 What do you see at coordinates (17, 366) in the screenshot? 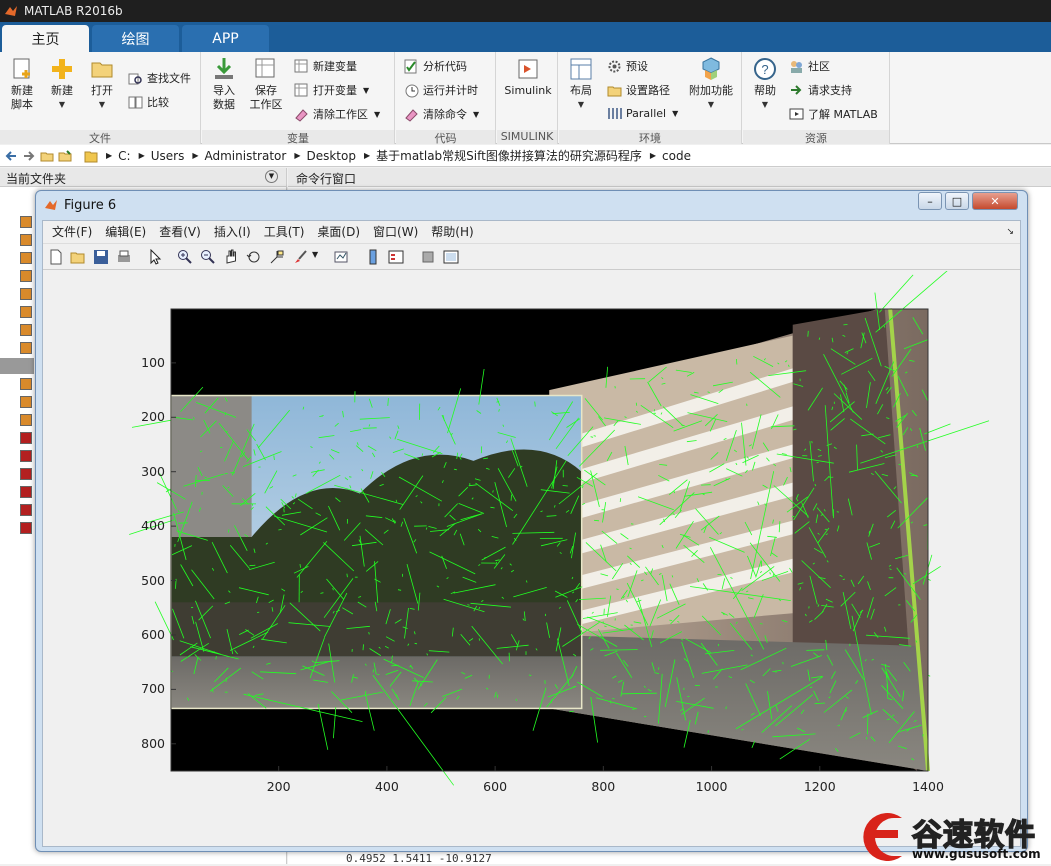
I see `selected-file-row` at bounding box center [17, 366].